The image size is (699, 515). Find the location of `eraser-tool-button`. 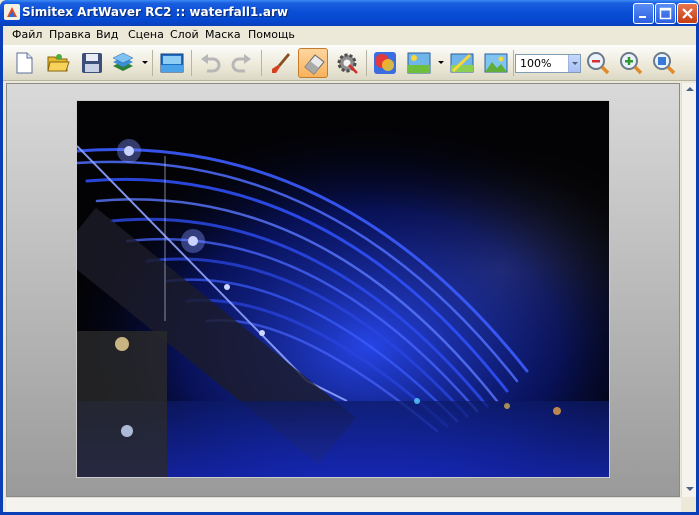

eraser-tool-button is located at coordinates (313, 63).